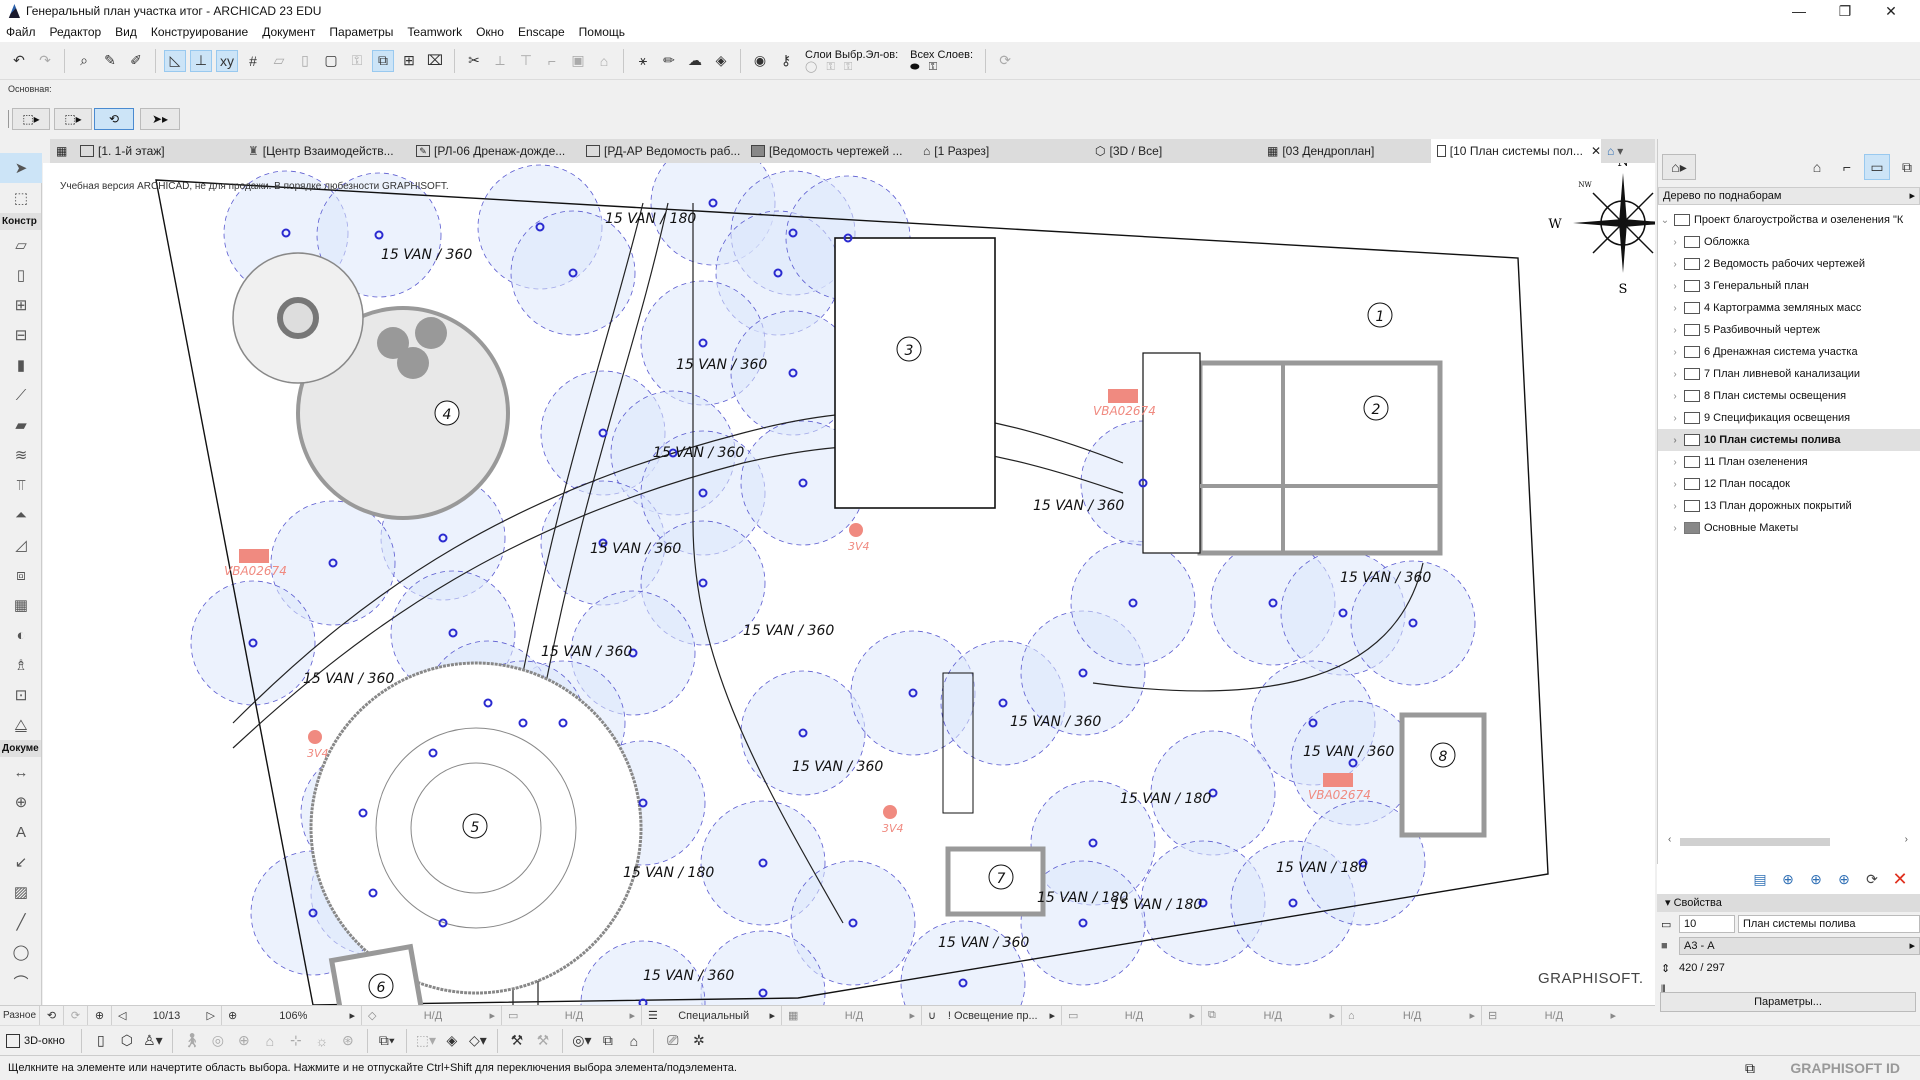 This screenshot has height=1080, width=1920. What do you see at coordinates (1799, 11) in the screenshot?
I see `minimize-button: —` at bounding box center [1799, 11].